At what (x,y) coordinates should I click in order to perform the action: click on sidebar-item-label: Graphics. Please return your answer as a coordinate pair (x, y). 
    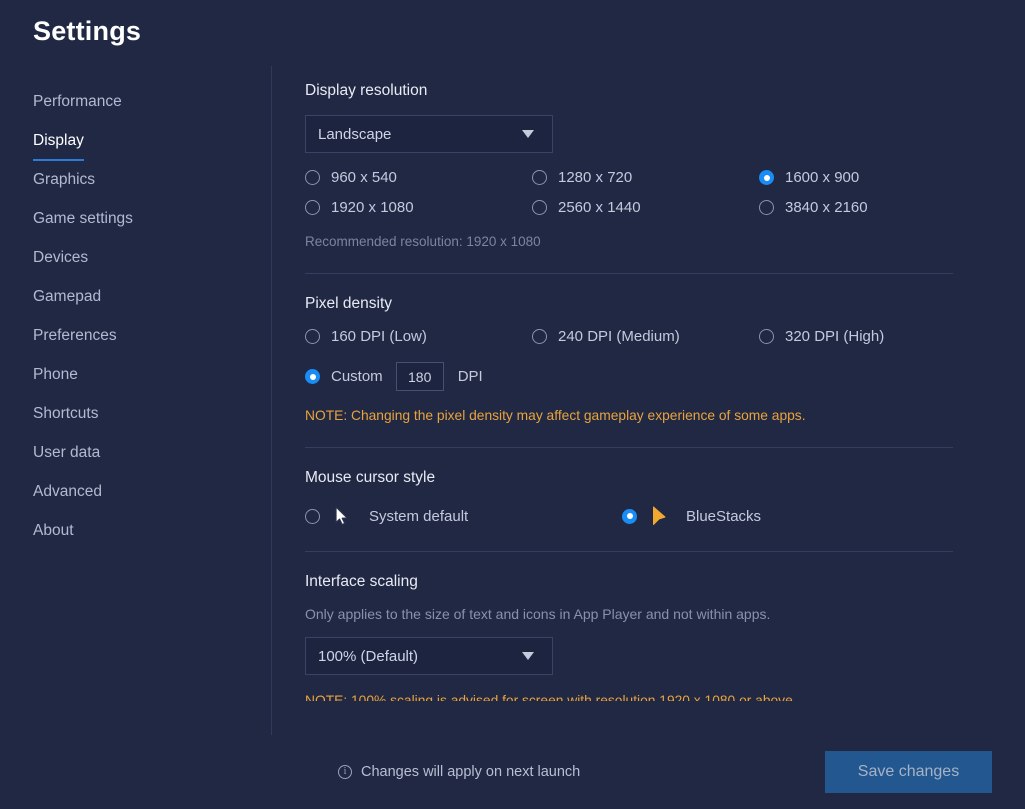
    Looking at the image, I should click on (64, 179).